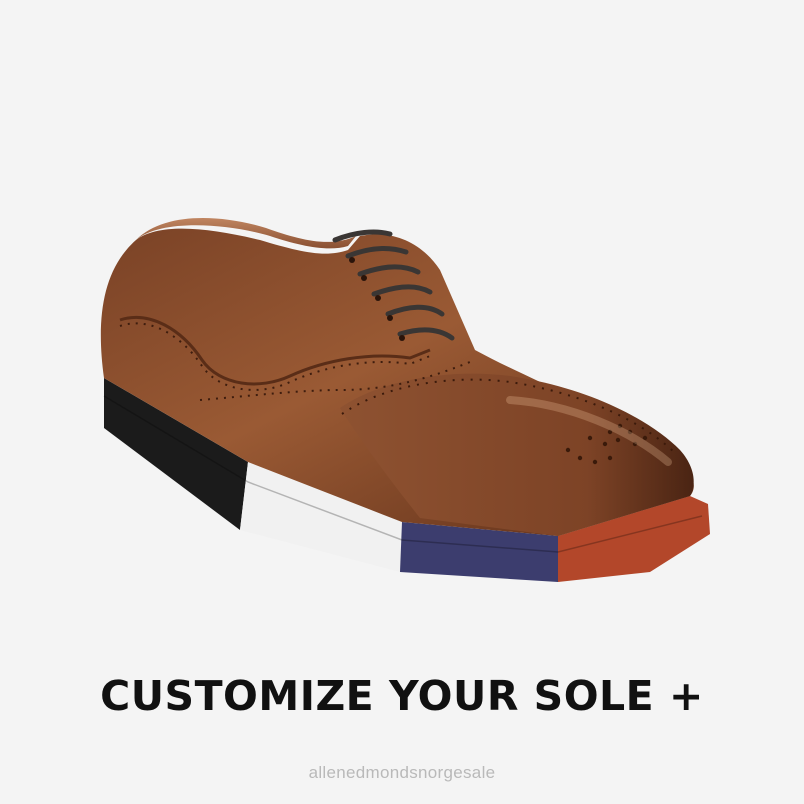 The width and height of the screenshot is (804, 804). I want to click on customize-sole-headline: CUSTOMIZE YOUR SOLE +, so click(402, 696).